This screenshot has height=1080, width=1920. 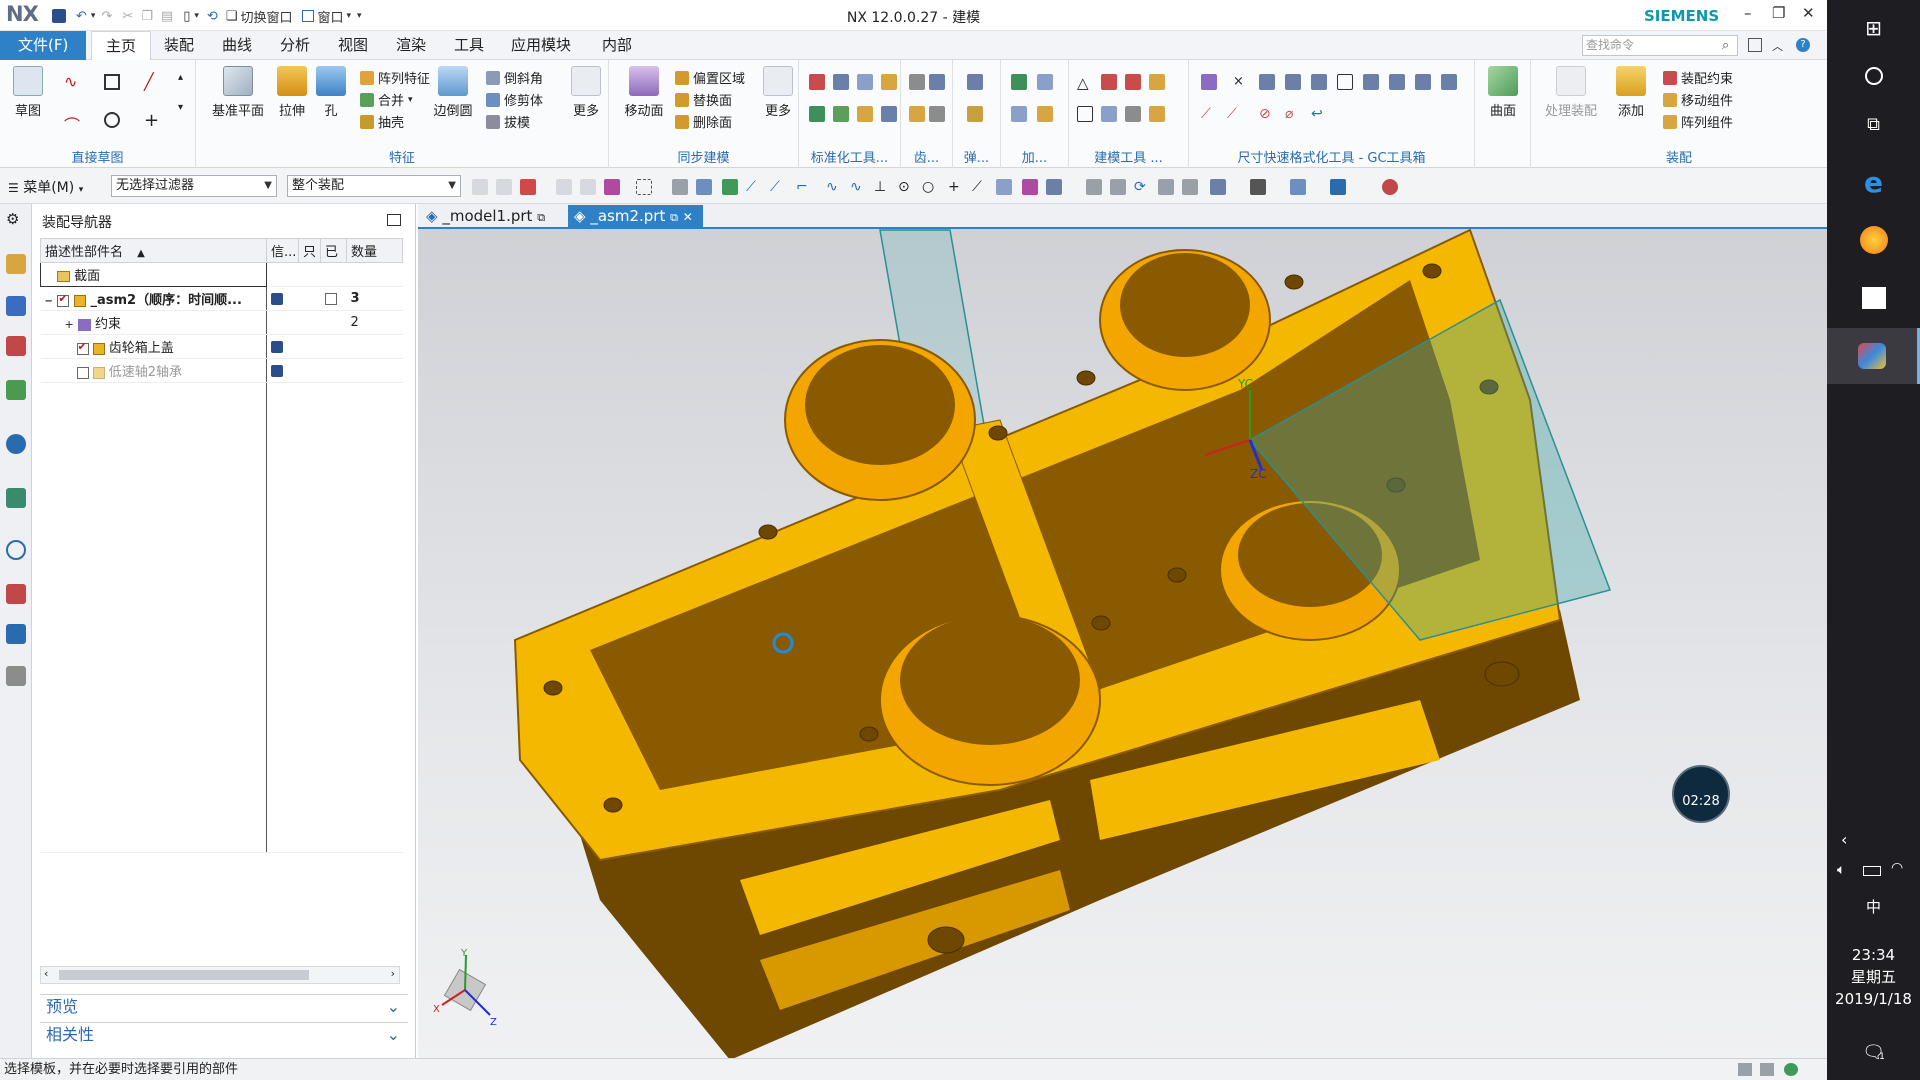 What do you see at coordinates (220, 975) in the screenshot?
I see `horizontal-scrollbar: ‹ ›` at bounding box center [220, 975].